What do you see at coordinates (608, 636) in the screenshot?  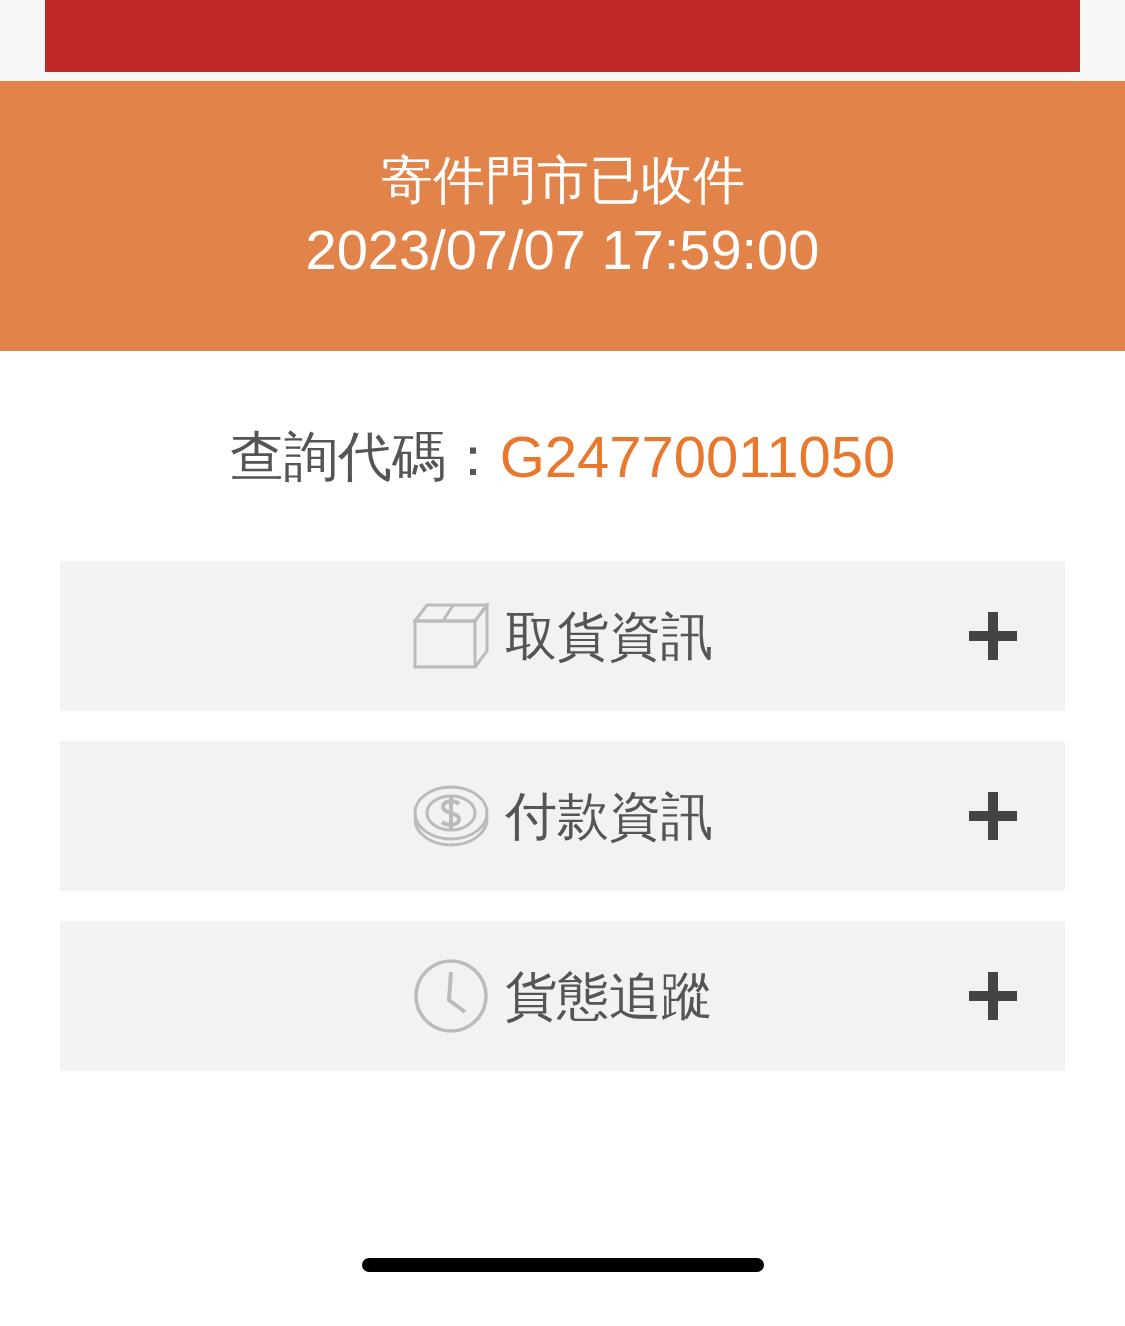 I see `section-label: 取貨資訊` at bounding box center [608, 636].